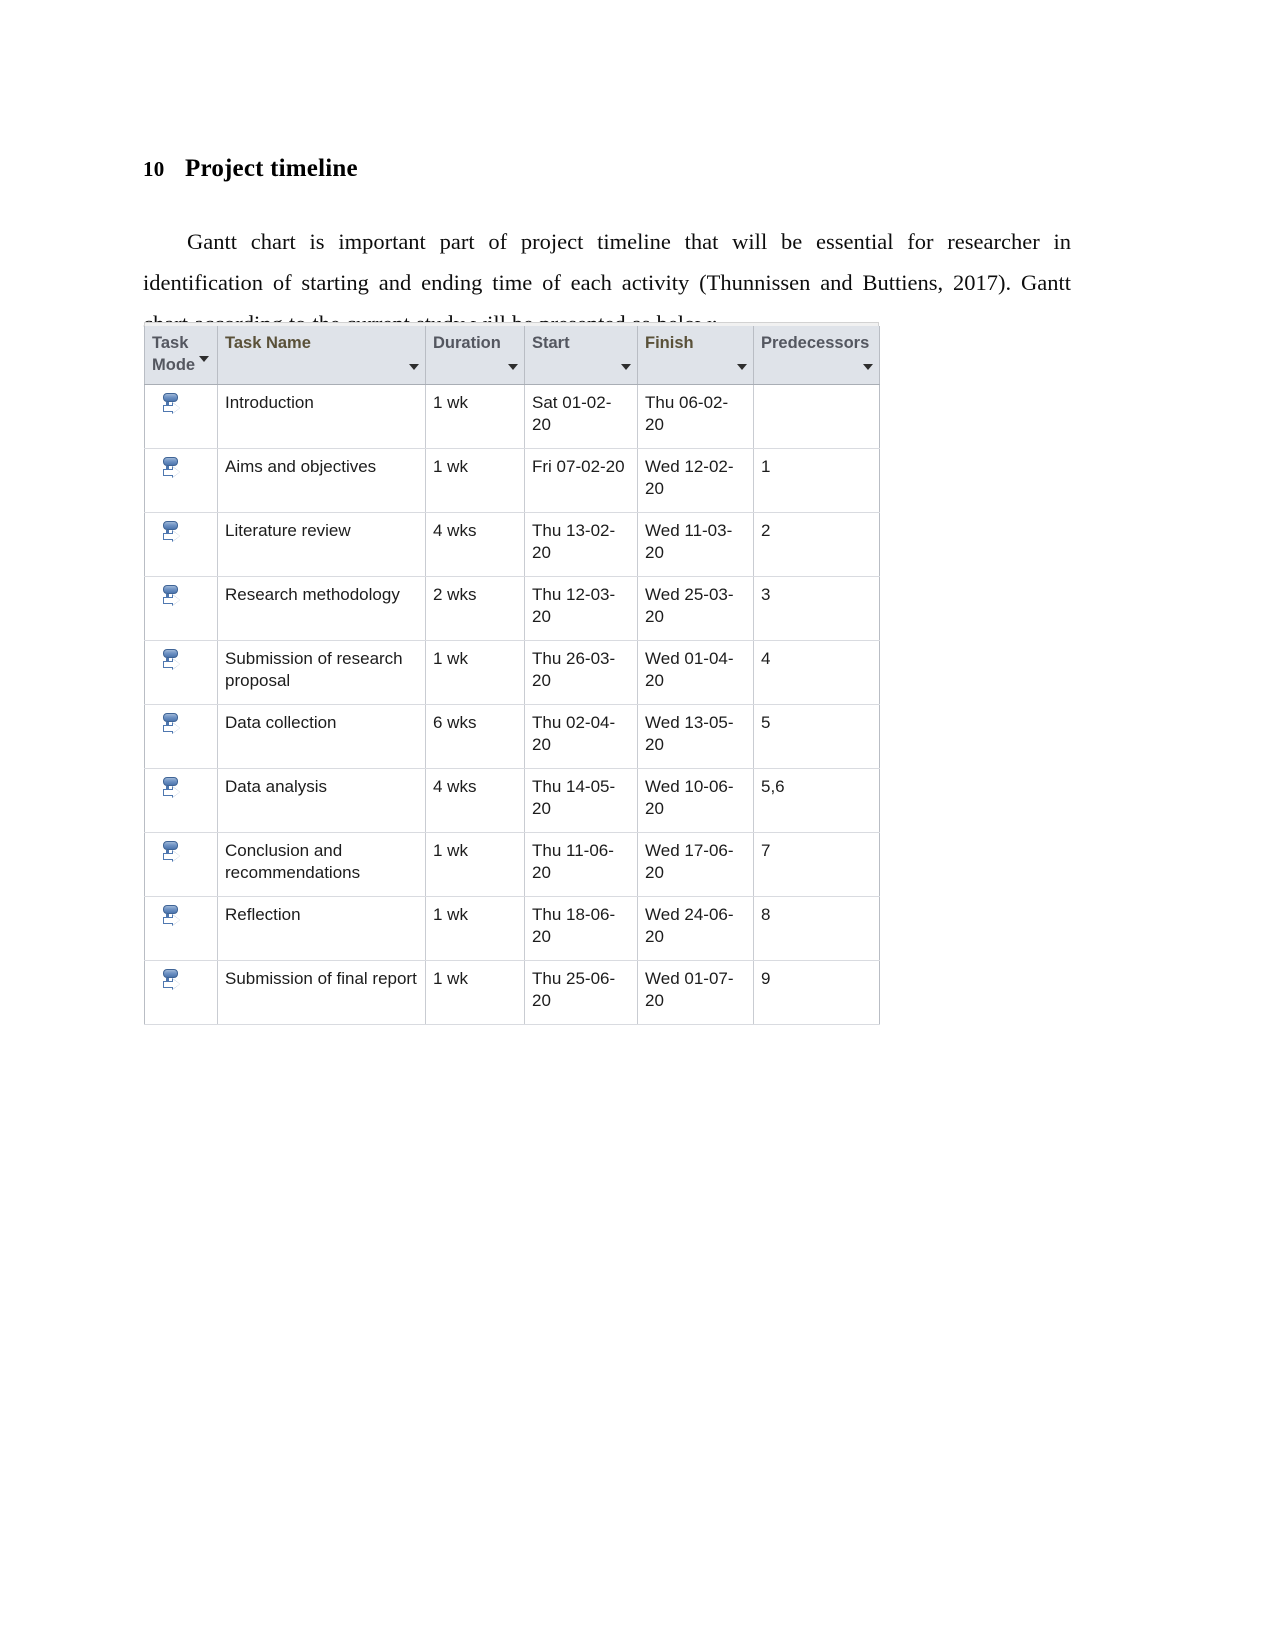 The width and height of the screenshot is (1275, 1651). Describe the element at coordinates (695, 608) in the screenshot. I see `cell-finish-date: Wed 25-03-20` at that location.